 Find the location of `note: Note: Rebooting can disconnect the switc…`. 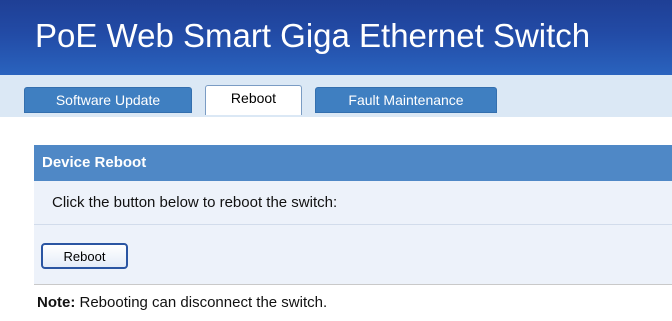

note: Note: Rebooting can disconnect the switc… is located at coordinates (353, 302).